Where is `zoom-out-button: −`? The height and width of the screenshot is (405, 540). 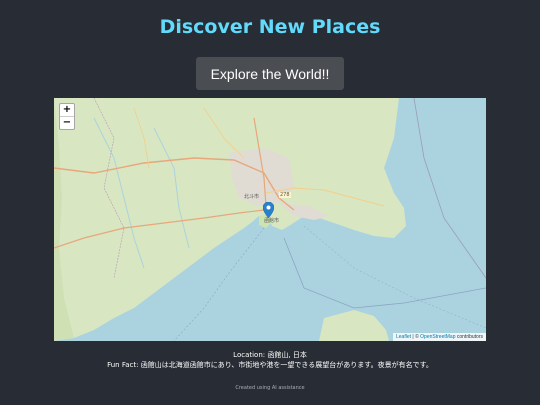
zoom-out-button: − is located at coordinates (67, 122).